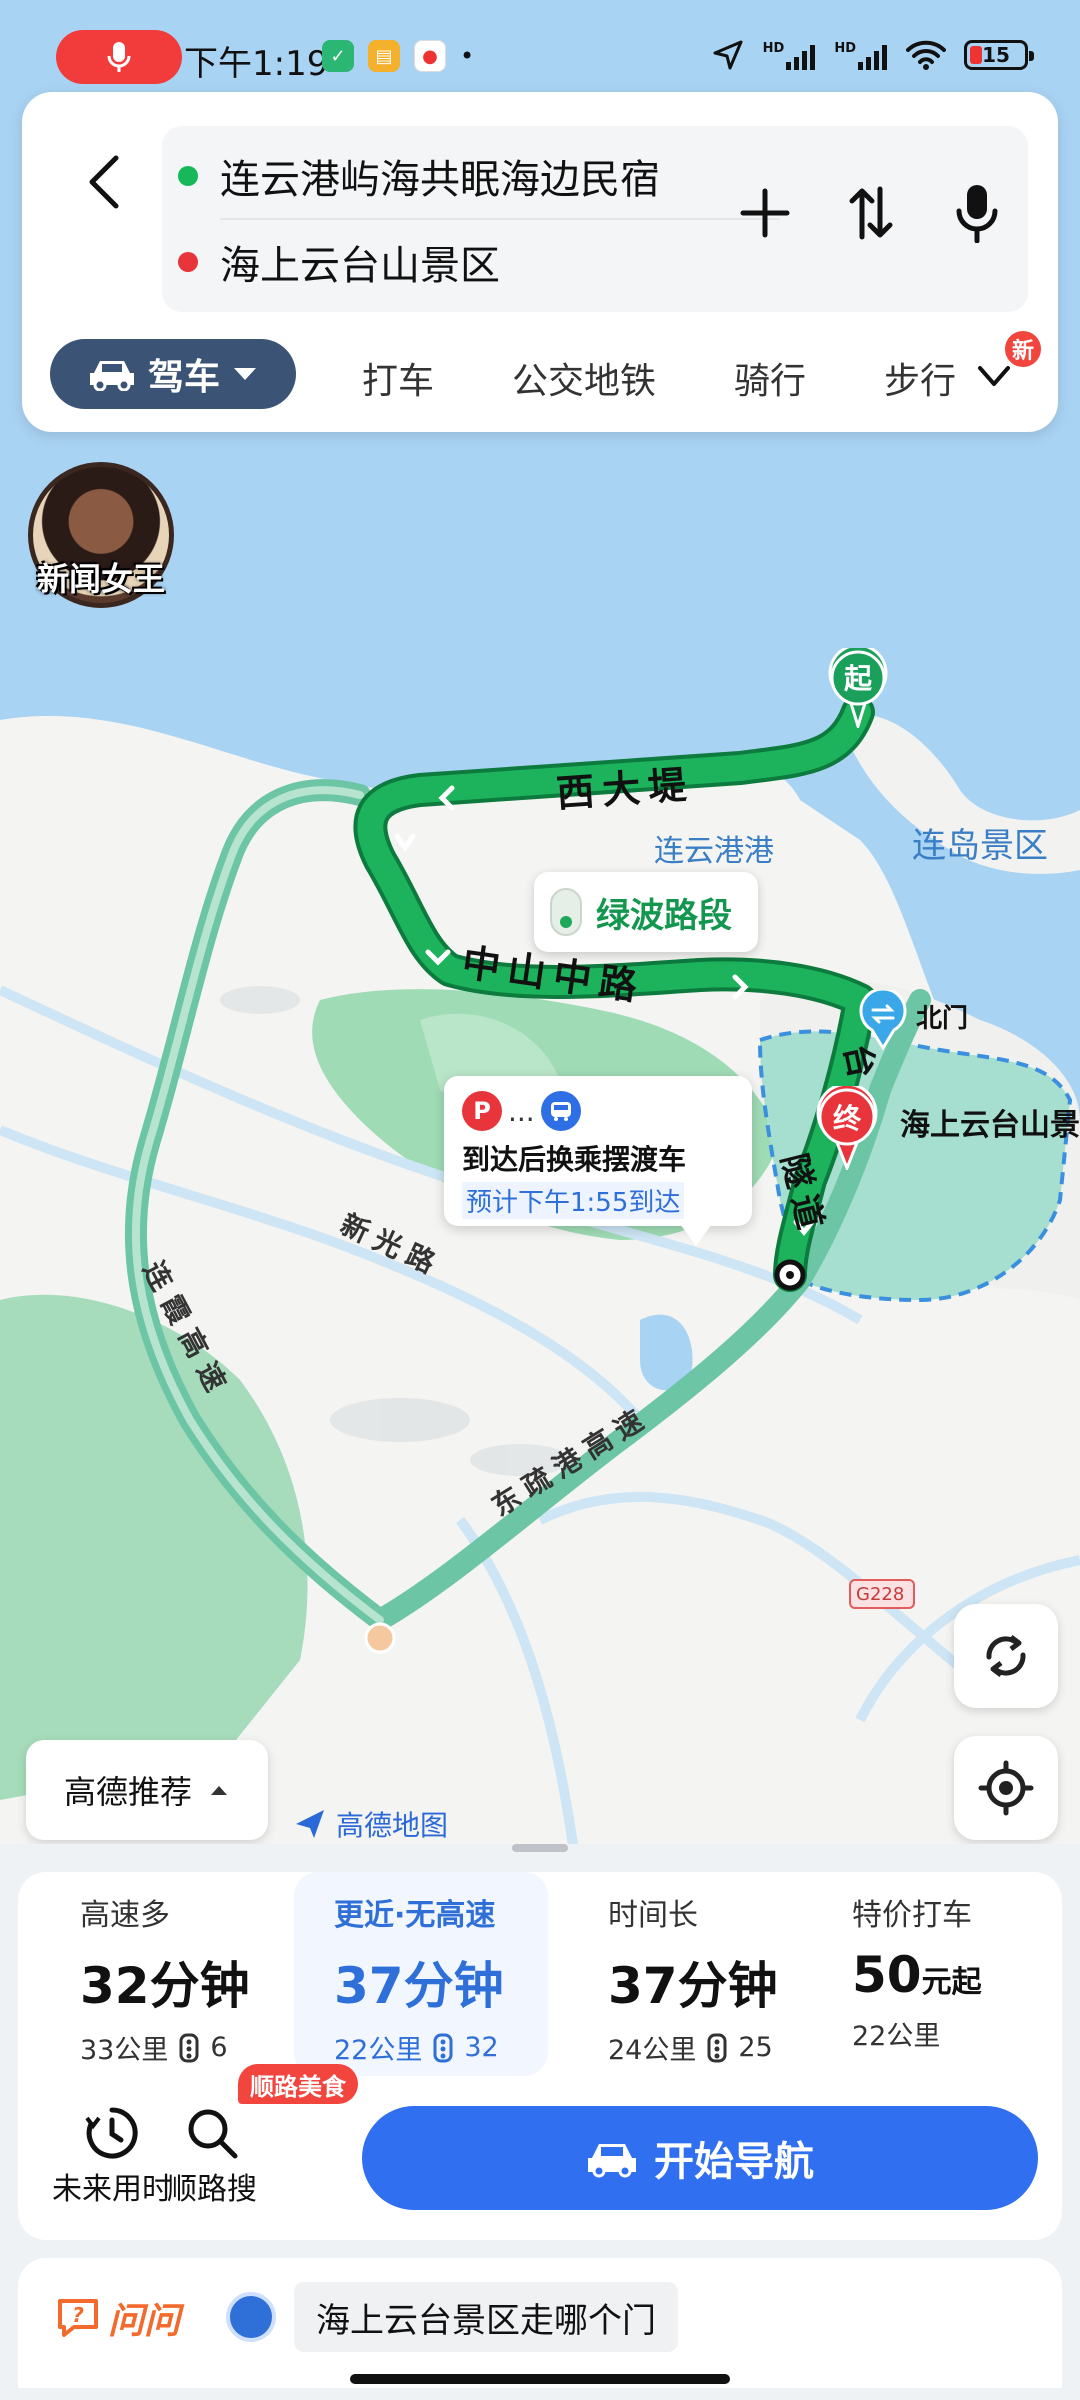  Describe the element at coordinates (1023, 349) in the screenshot. I see `new-badge: 新` at that location.